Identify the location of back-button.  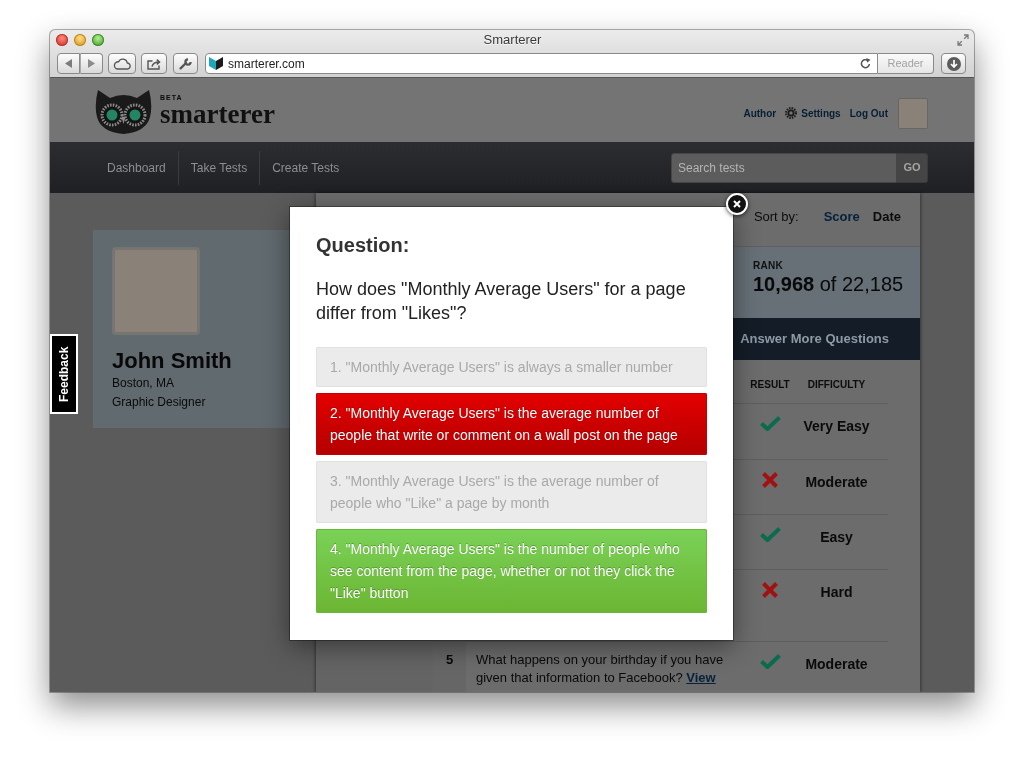
(68, 63).